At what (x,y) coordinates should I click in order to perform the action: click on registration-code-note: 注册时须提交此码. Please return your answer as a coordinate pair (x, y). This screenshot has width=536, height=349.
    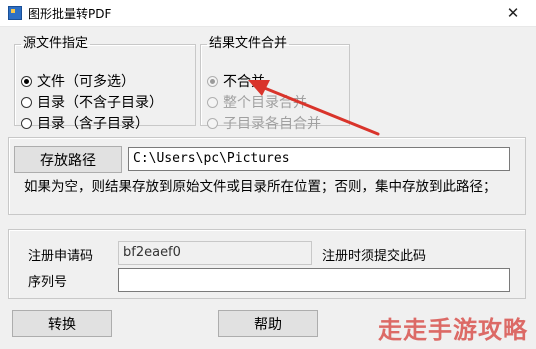
    Looking at the image, I should click on (374, 256).